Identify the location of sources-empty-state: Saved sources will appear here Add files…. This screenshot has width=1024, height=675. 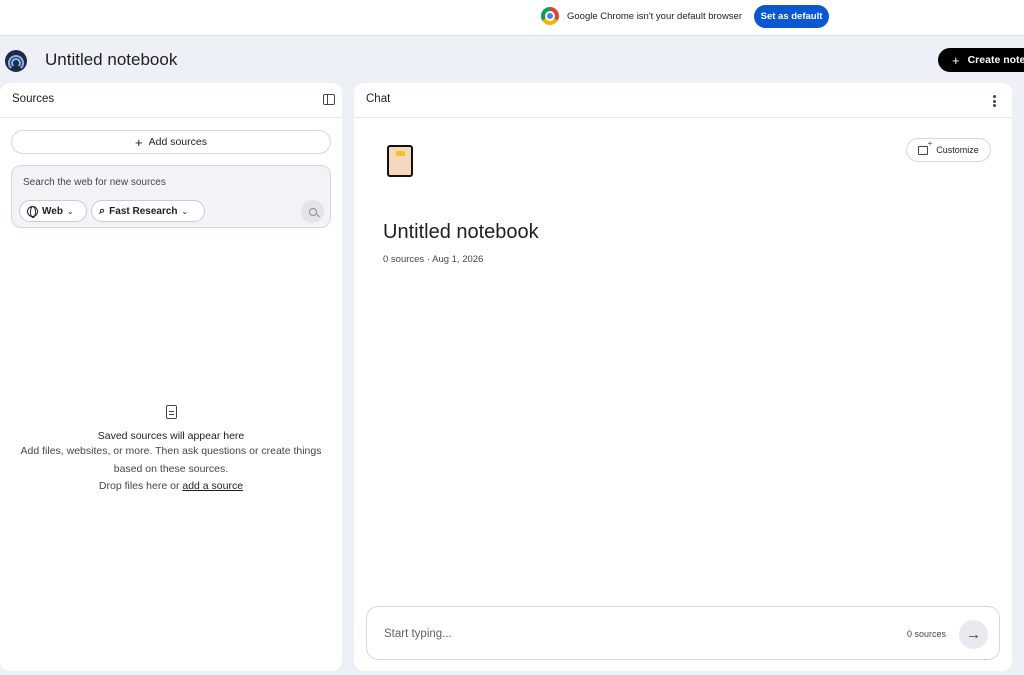
(171, 450).